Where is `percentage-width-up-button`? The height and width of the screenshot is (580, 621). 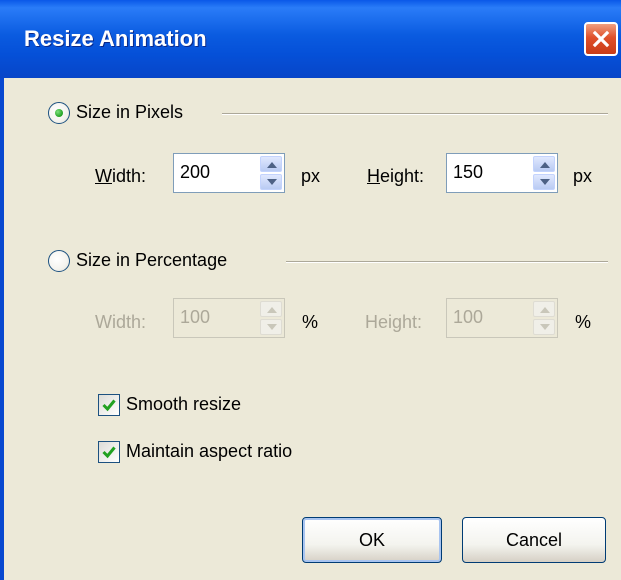 percentage-width-up-button is located at coordinates (271, 309).